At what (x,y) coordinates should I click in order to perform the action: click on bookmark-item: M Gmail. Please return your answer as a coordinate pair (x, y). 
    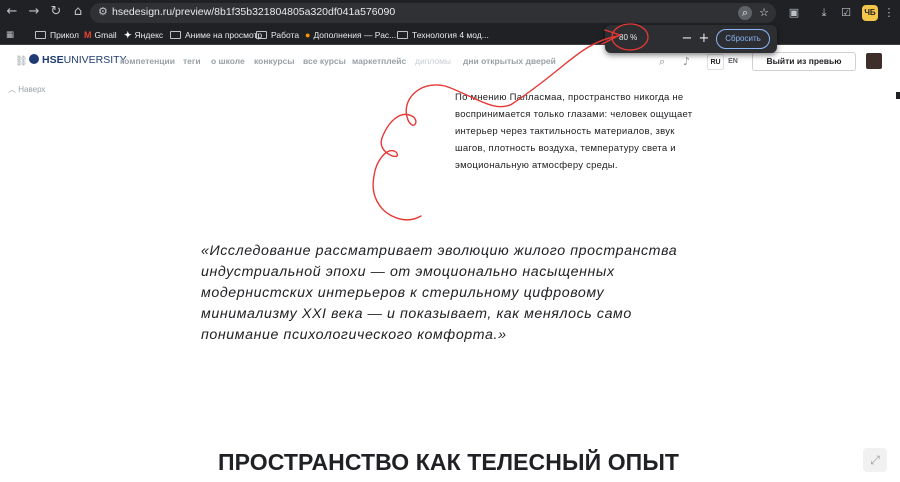
    Looking at the image, I should click on (100, 35).